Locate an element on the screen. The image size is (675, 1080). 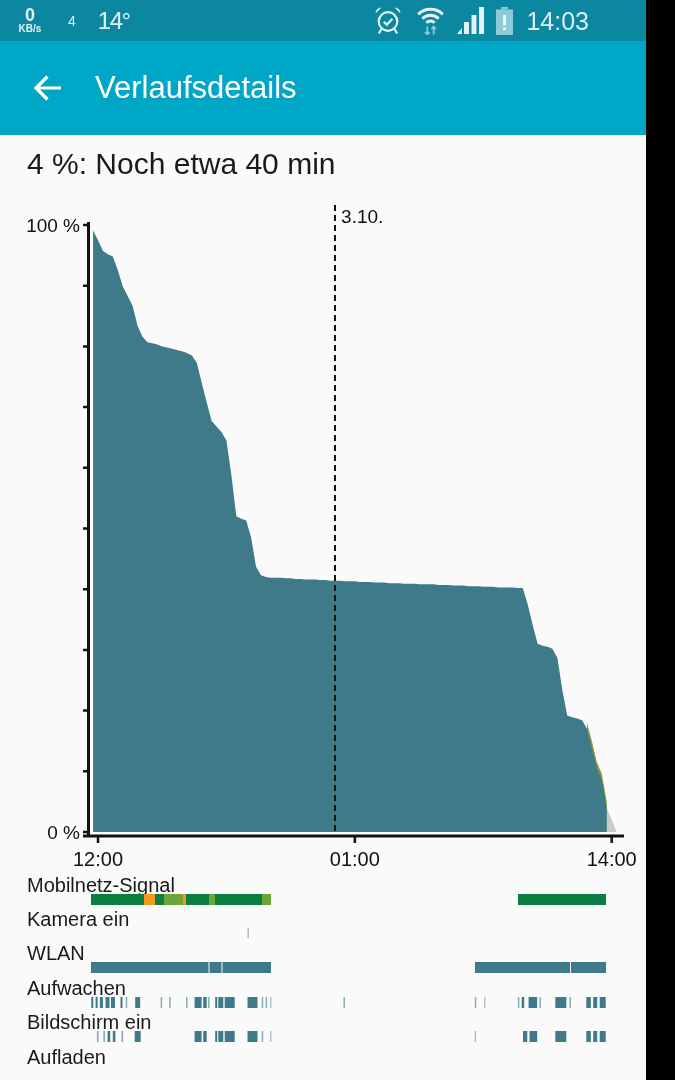
track-label: Kamera ein is located at coordinates (78, 919).